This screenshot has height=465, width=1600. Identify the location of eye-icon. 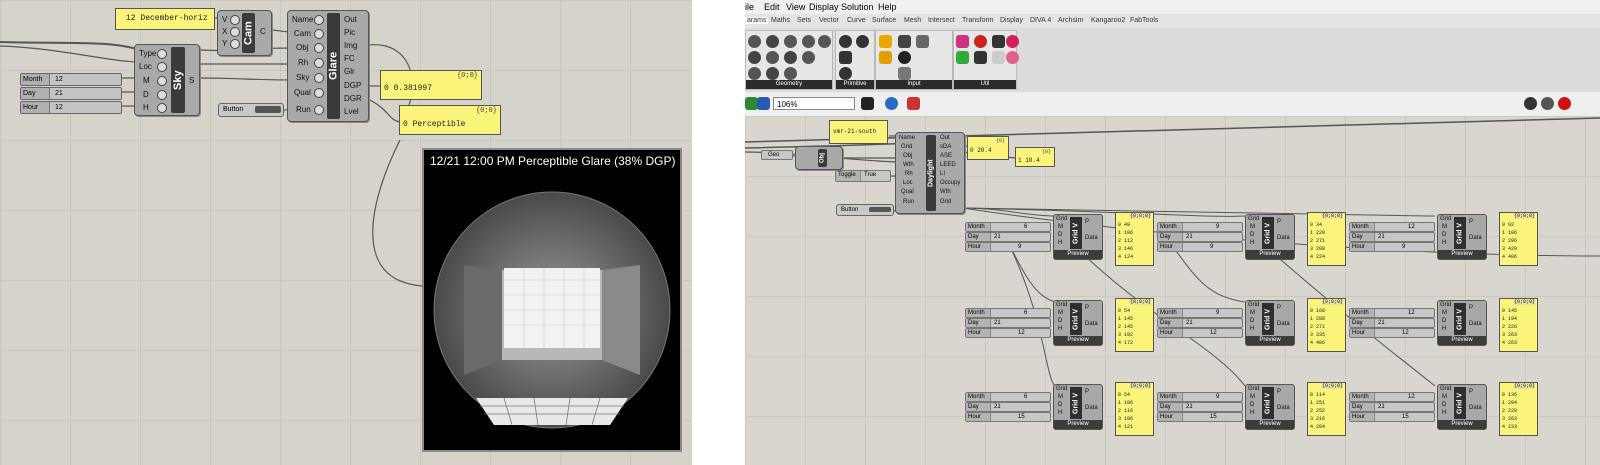
(891, 103).